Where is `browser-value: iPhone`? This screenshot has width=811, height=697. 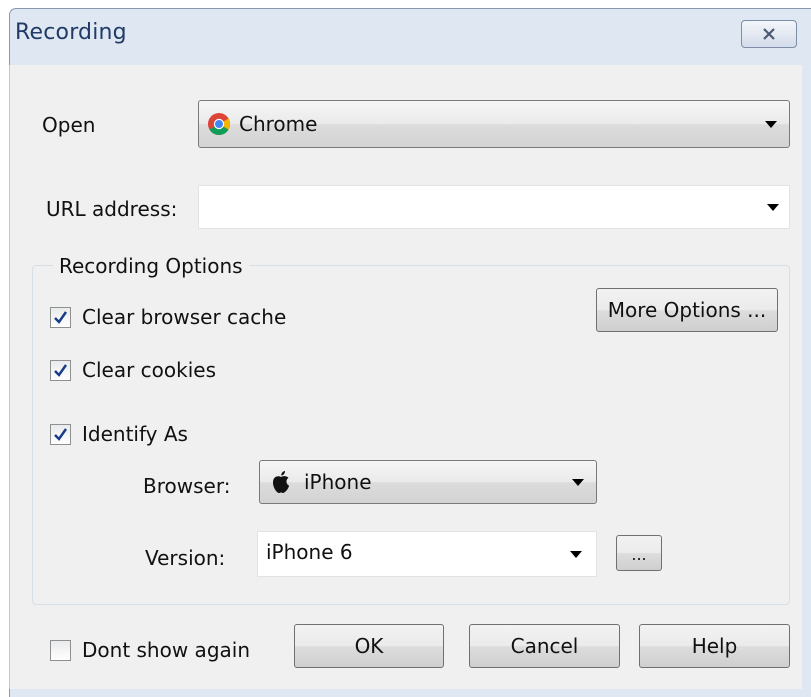
browser-value: iPhone is located at coordinates (338, 482).